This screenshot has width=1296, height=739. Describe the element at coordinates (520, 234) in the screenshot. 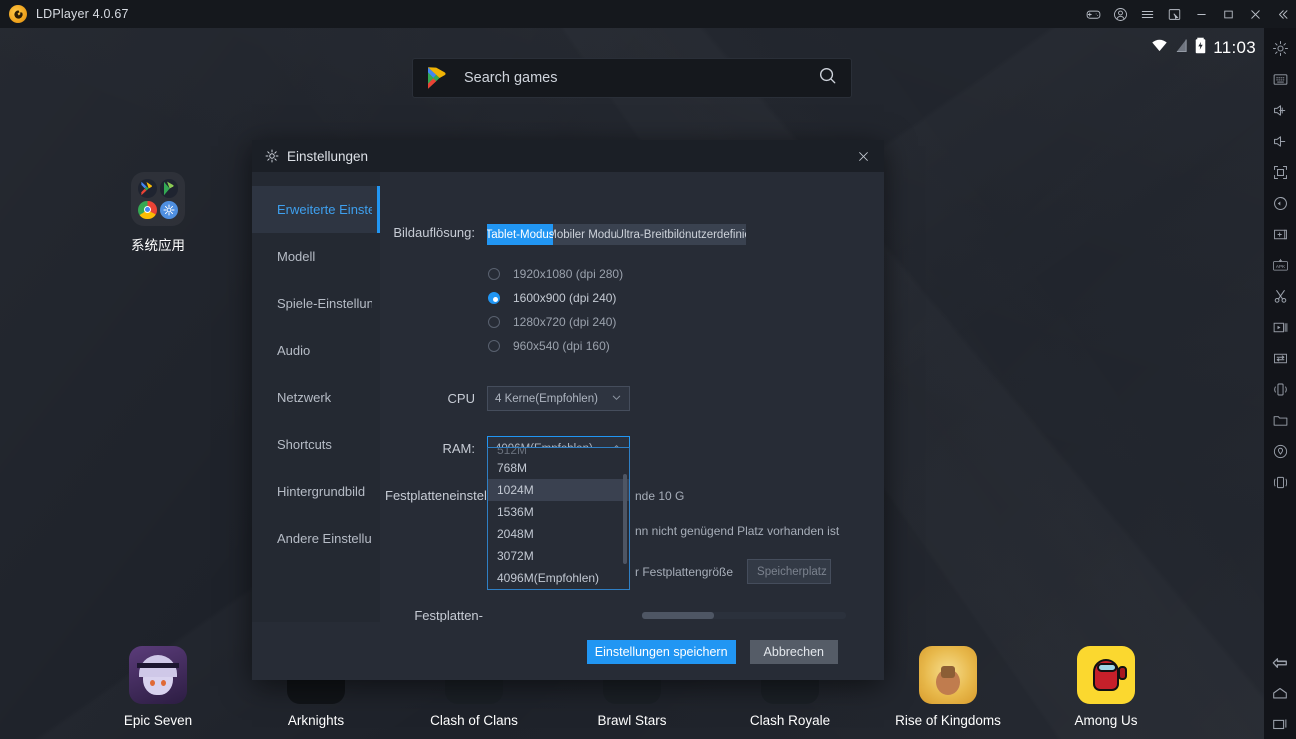

I see `tab-tablet-modus: Tablet-Modus` at that location.